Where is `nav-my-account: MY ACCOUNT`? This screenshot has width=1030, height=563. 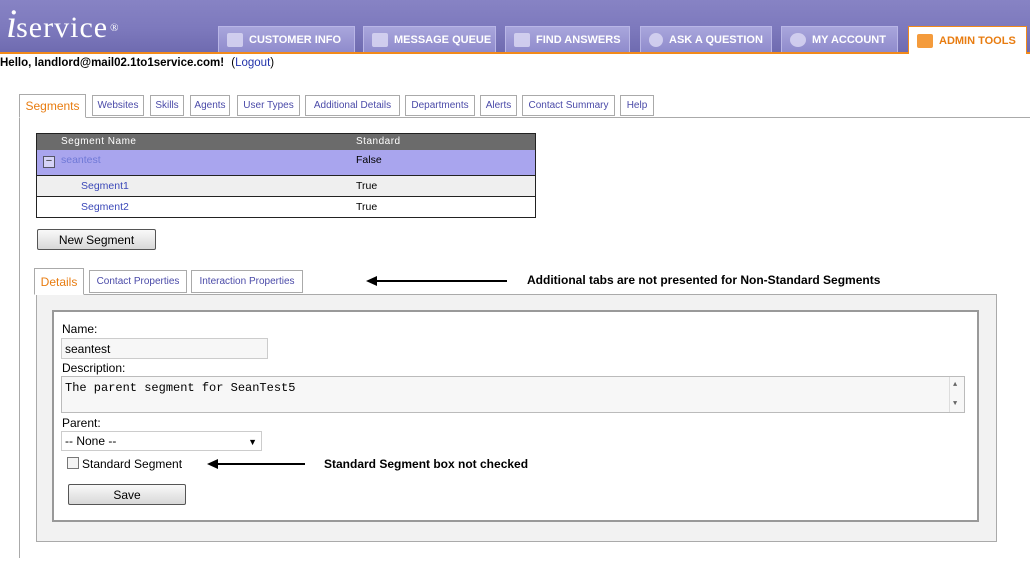
nav-my-account: MY ACCOUNT is located at coordinates (839, 39).